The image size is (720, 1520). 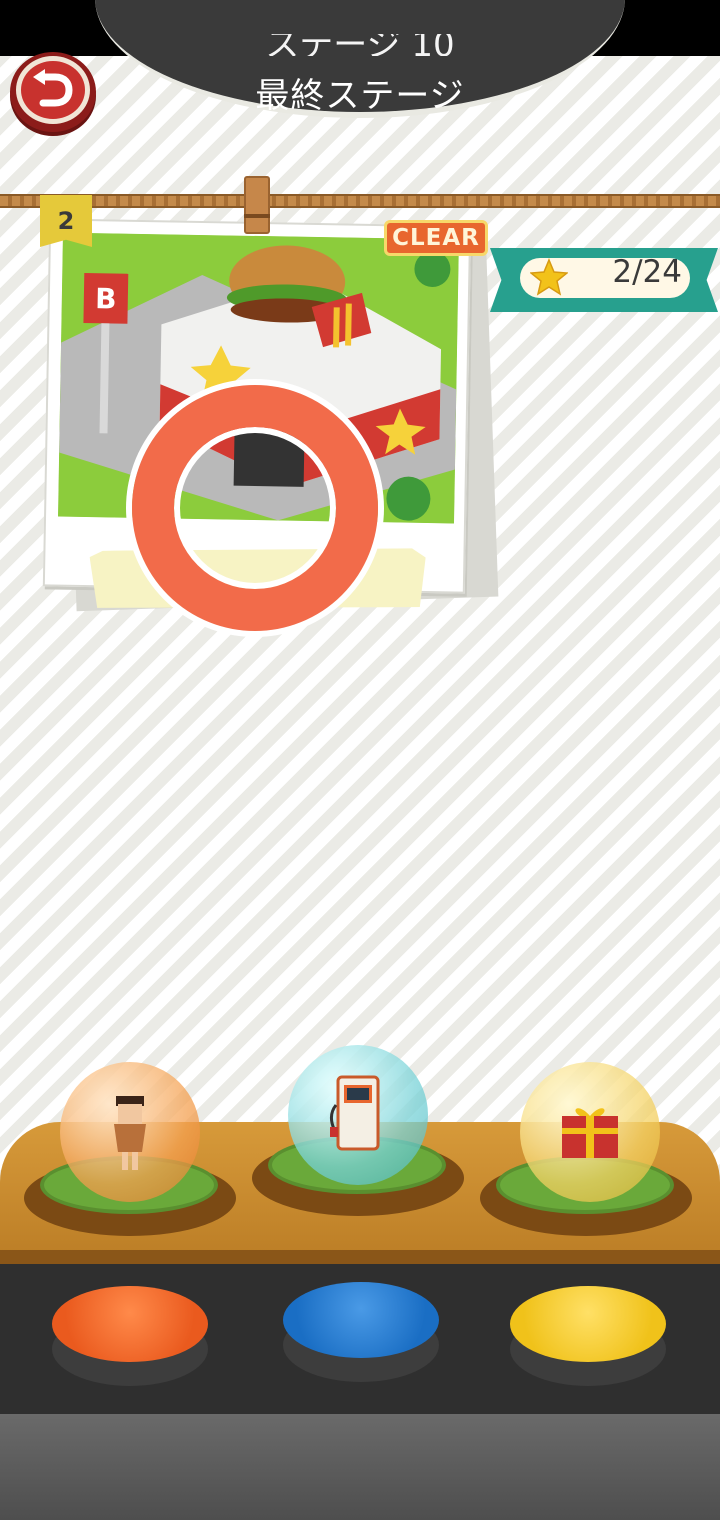 I want to click on clear-badge: CLEAR, so click(x=436, y=238).